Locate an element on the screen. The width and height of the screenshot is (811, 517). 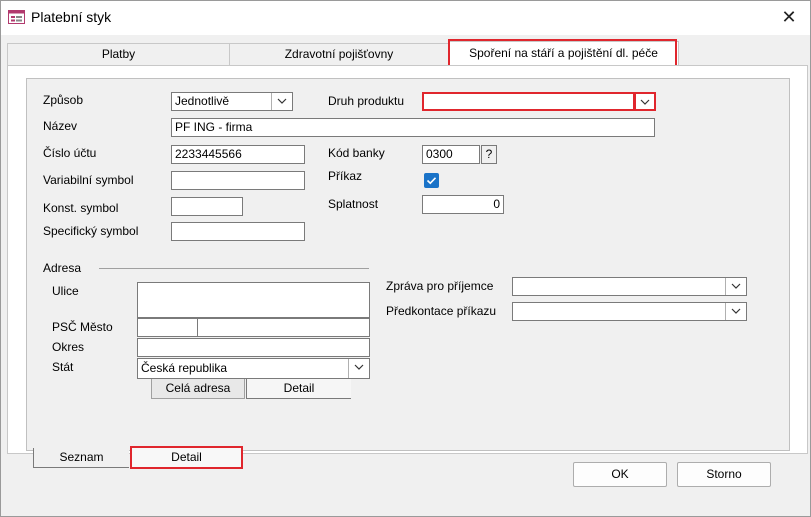
checkmark-icon is located at coordinates (431, 181).